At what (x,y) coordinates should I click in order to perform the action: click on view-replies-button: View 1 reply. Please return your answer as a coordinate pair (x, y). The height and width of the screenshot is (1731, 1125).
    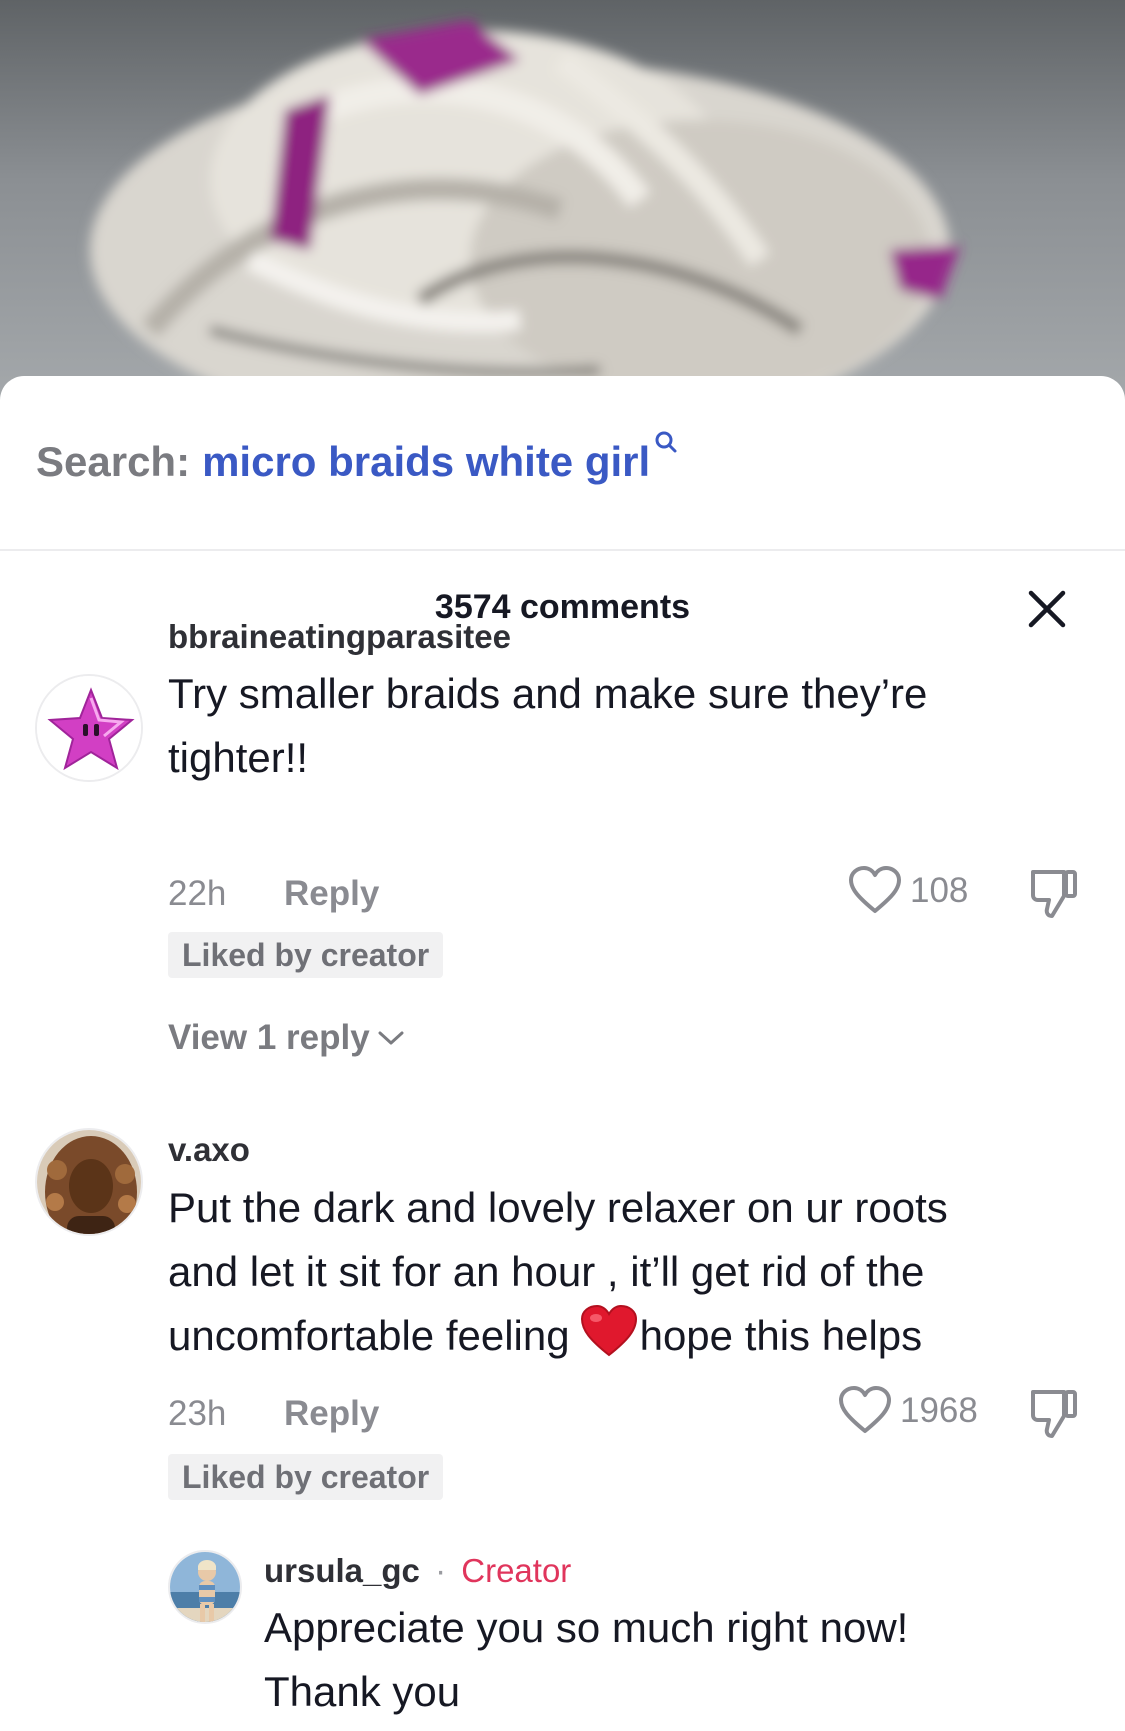
    Looking at the image, I should click on (287, 1038).